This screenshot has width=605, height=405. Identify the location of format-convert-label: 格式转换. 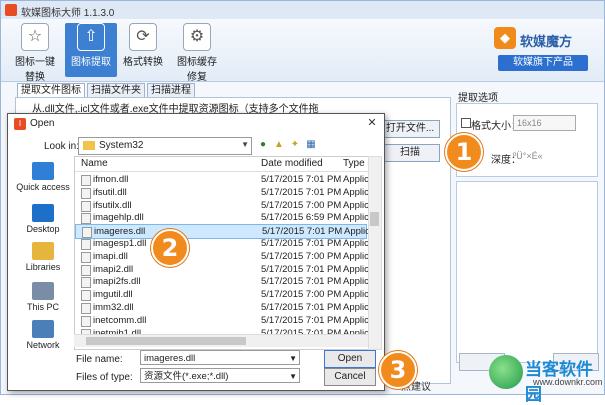
(143, 62).